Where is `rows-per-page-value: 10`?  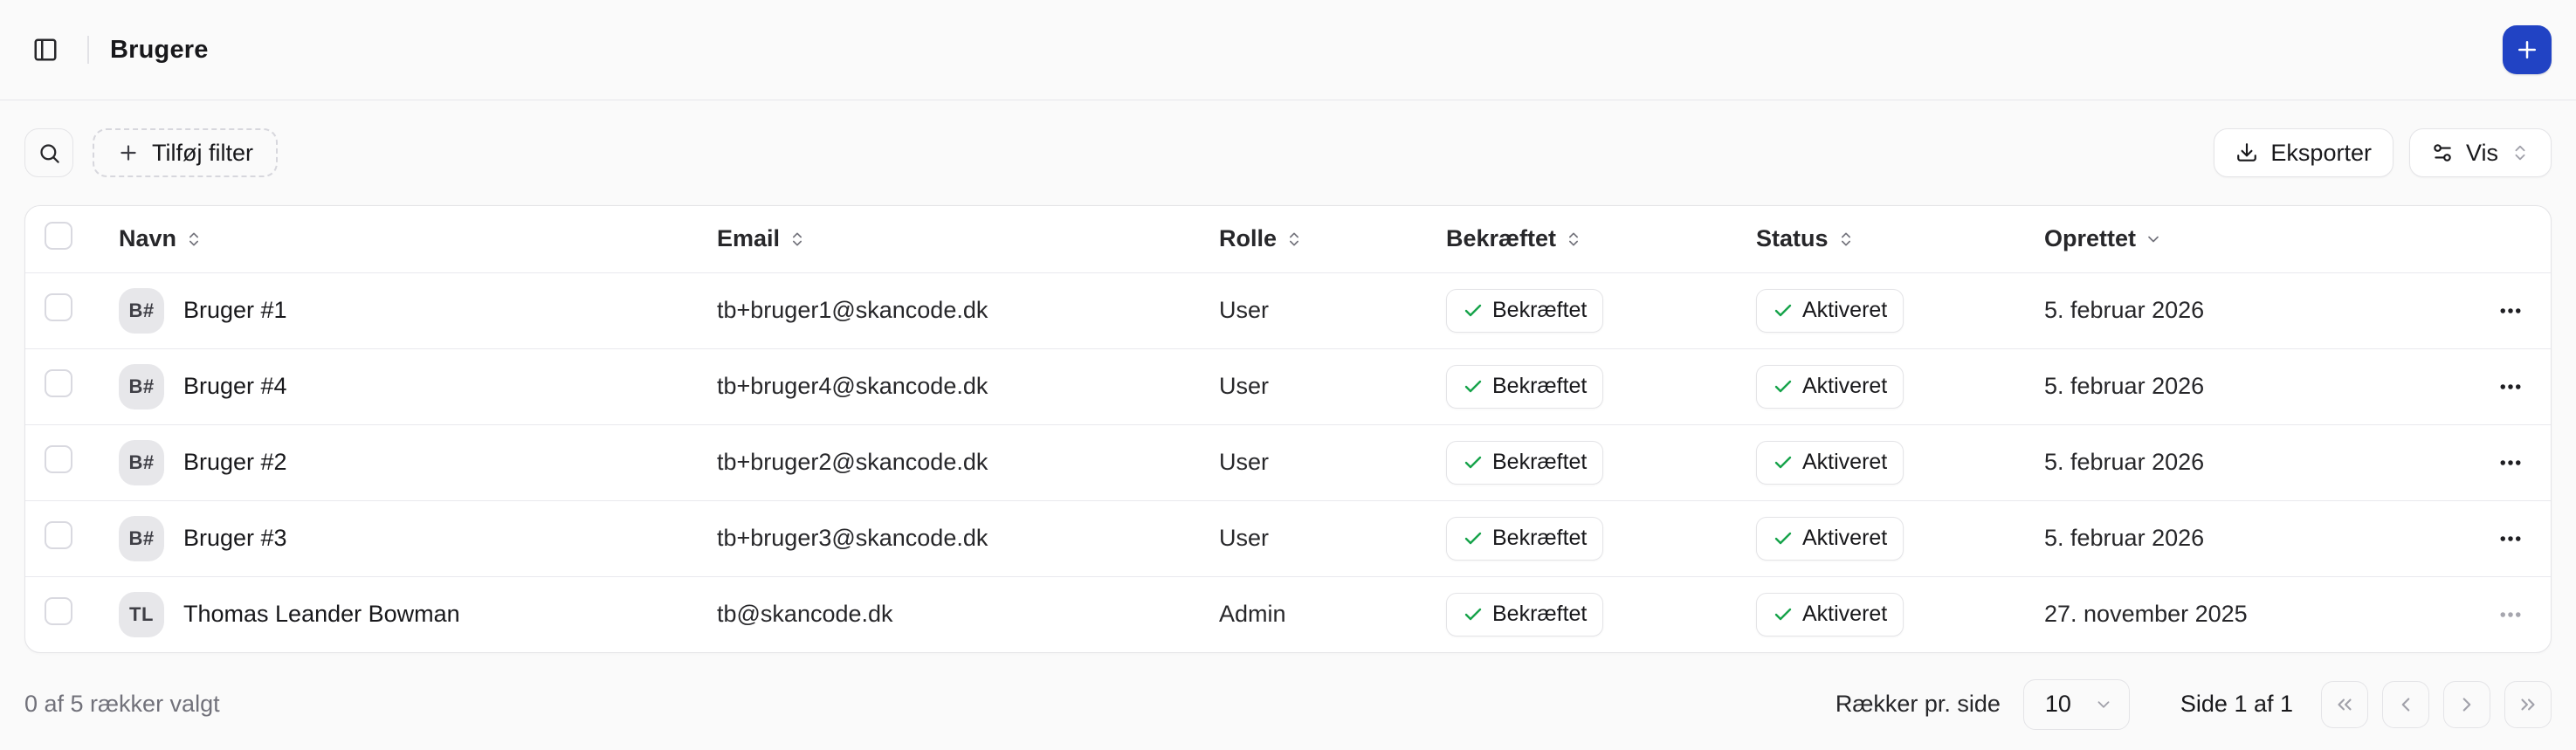 rows-per-page-value: 10 is located at coordinates (2057, 704).